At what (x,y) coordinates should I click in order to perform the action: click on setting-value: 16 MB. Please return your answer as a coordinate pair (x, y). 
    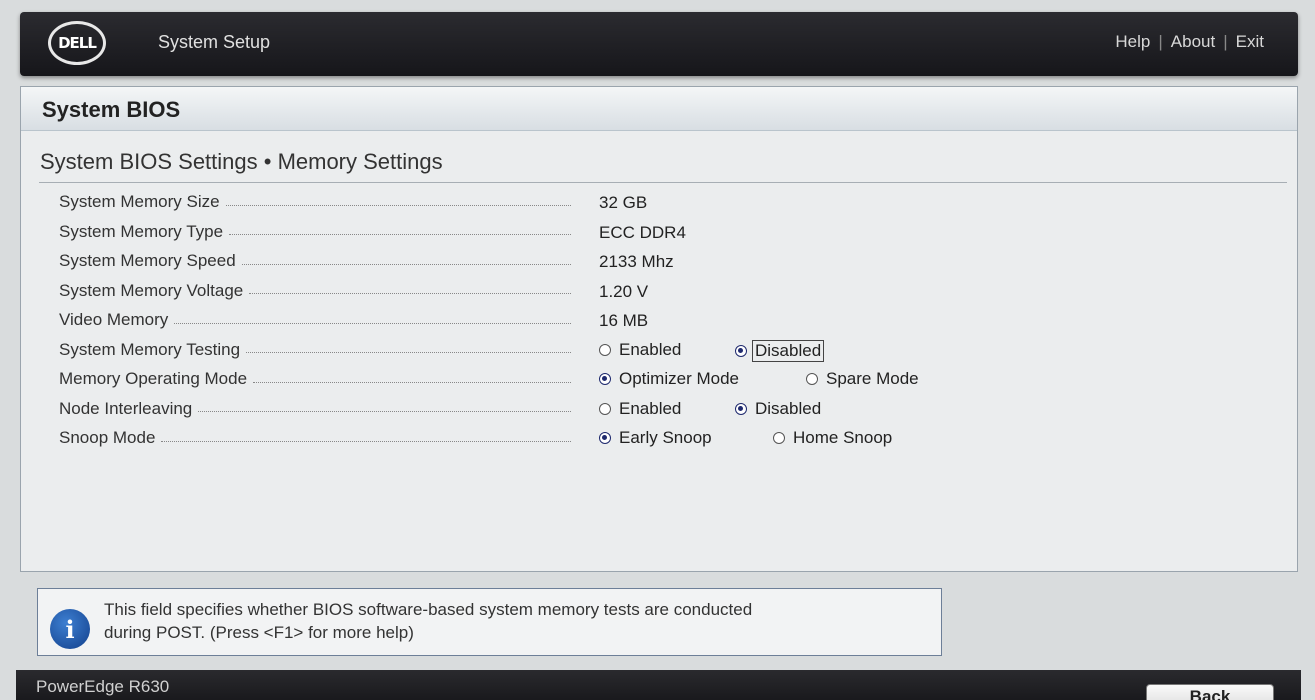
    Looking at the image, I should click on (624, 320).